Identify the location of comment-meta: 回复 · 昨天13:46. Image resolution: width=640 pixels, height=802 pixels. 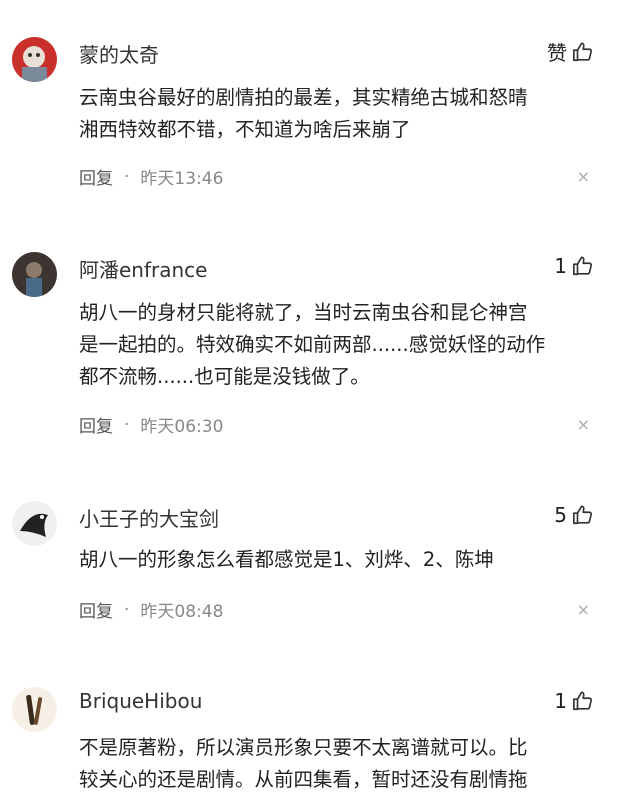
(151, 177).